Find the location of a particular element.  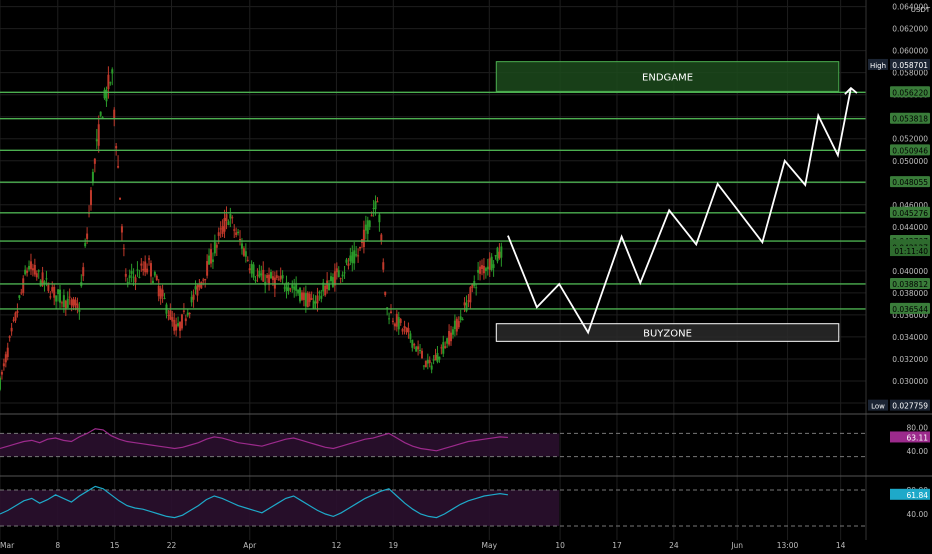

time-tick-label: 12 is located at coordinates (337, 545).